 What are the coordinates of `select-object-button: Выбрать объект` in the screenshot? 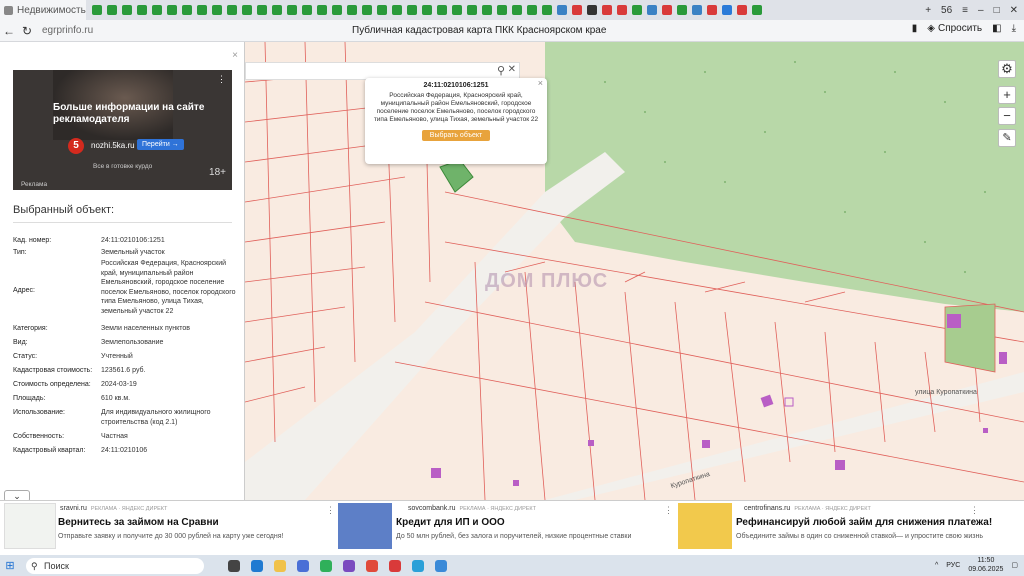 It's located at (456, 135).